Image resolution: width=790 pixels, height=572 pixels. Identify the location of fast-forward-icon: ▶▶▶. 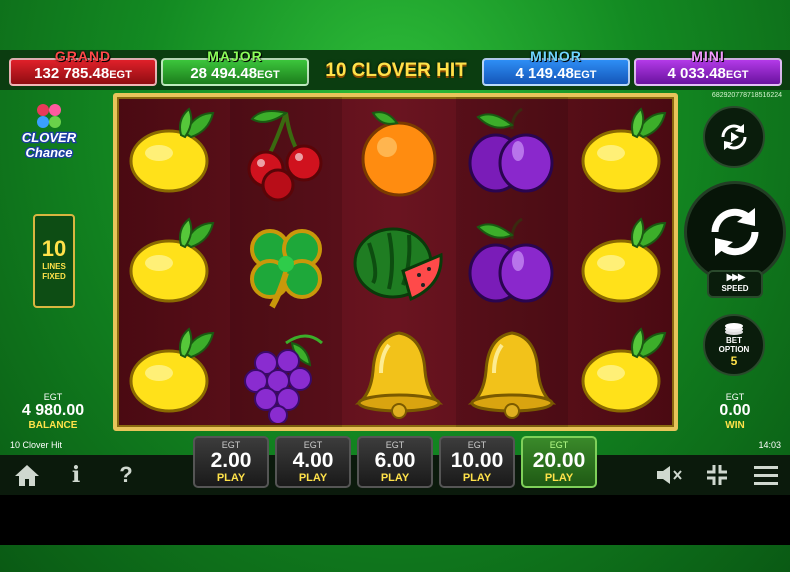
(735, 277).